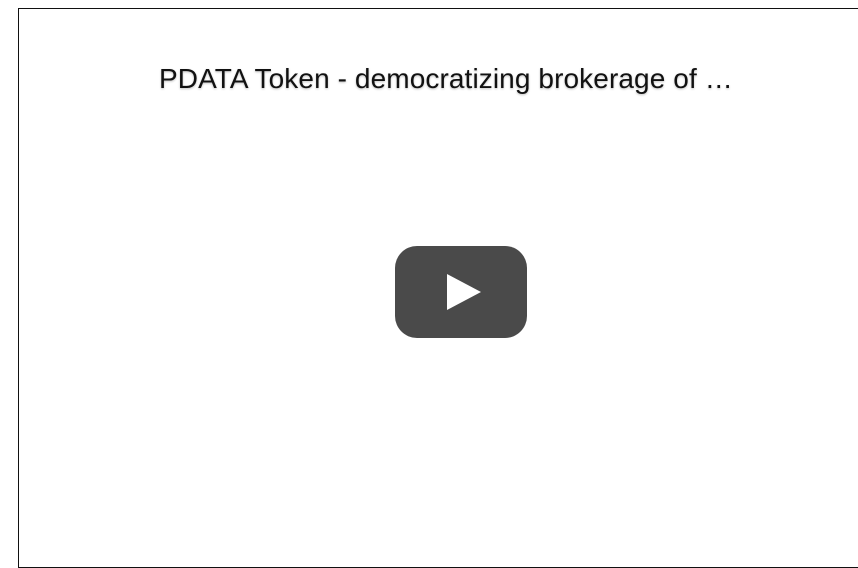 This screenshot has width=858, height=568. I want to click on play-icon, so click(464, 292).